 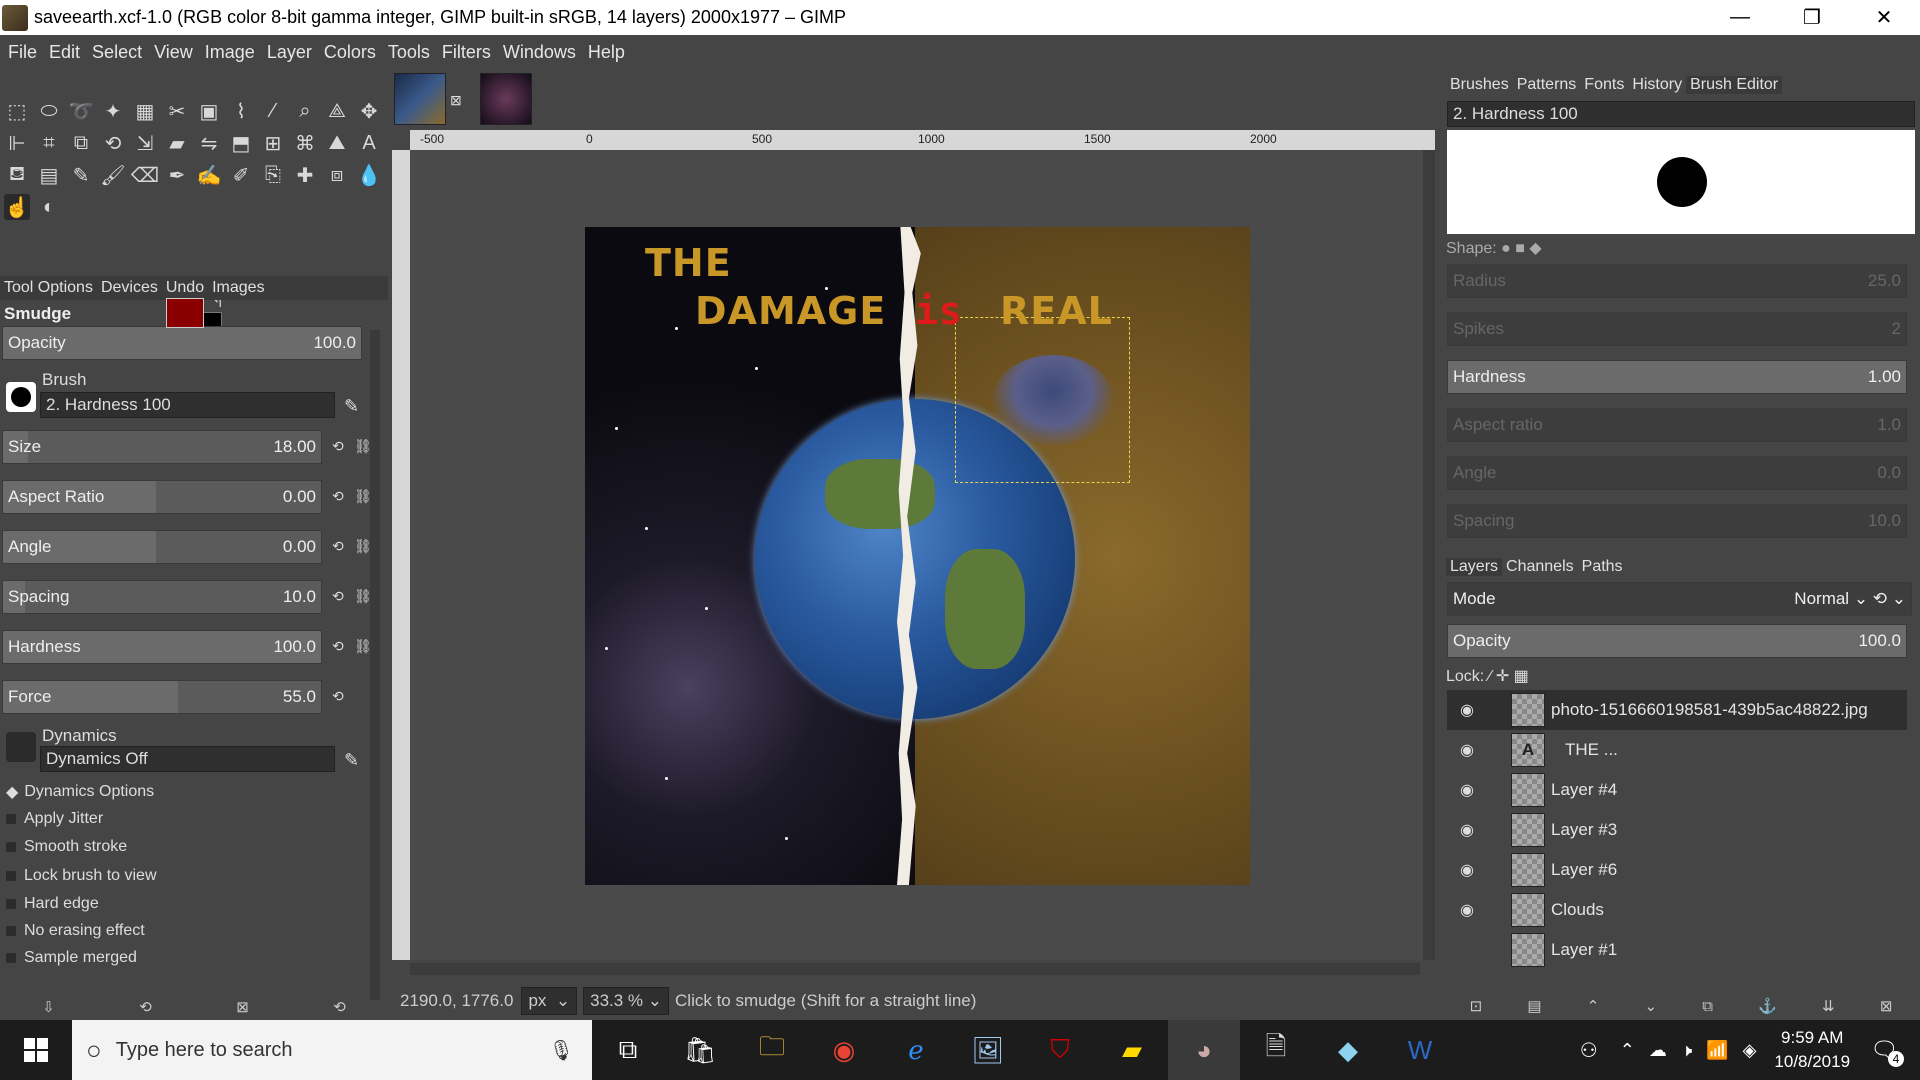 I want to click on zoom-tool-icon: ⌕, so click(x=305, y=111).